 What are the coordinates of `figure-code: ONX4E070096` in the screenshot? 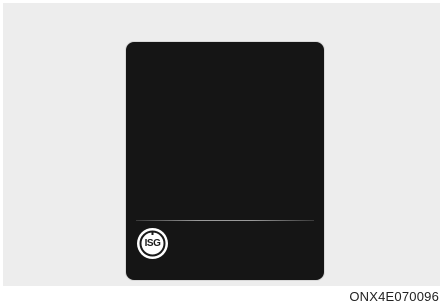 It's located at (394, 296).